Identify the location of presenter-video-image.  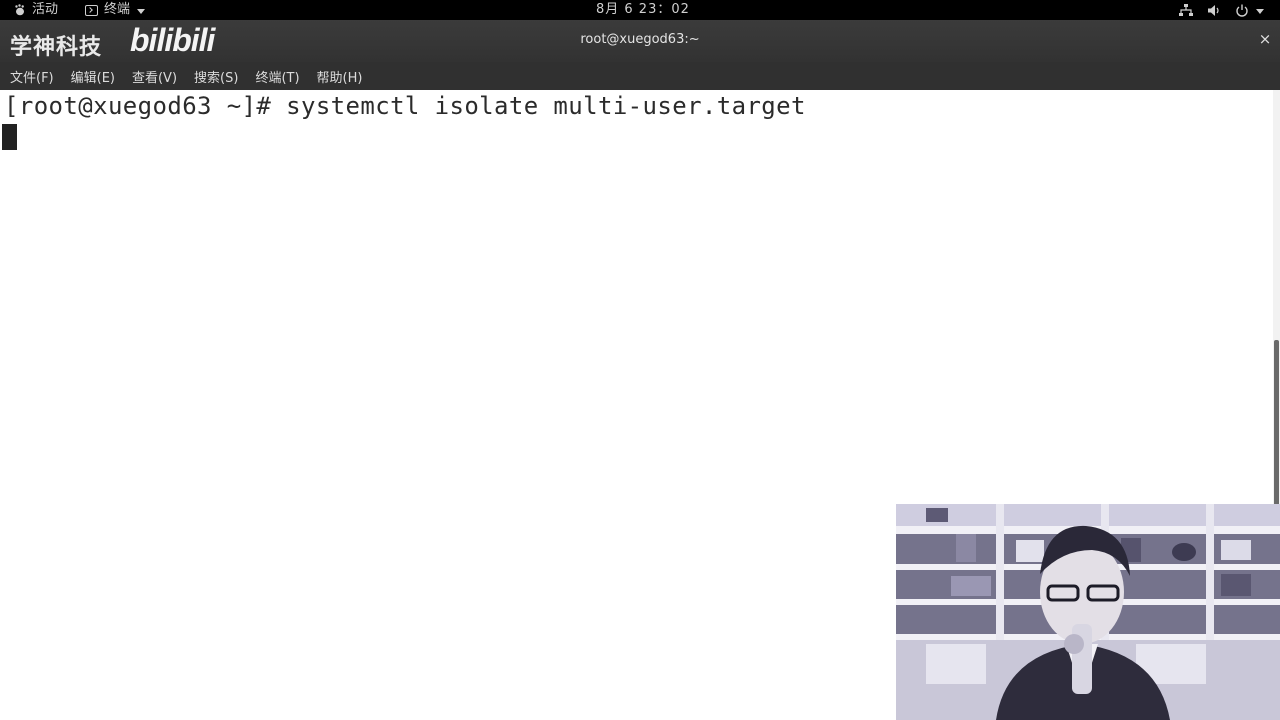
(1088, 612).